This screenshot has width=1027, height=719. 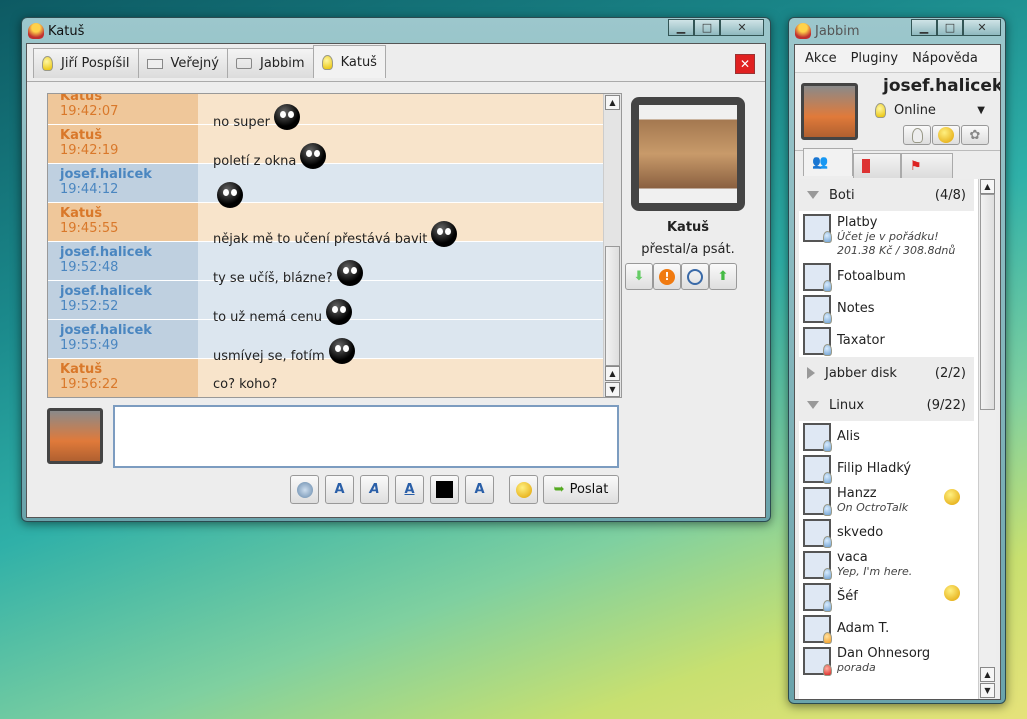 I want to click on mood-button, so click(x=946, y=135).